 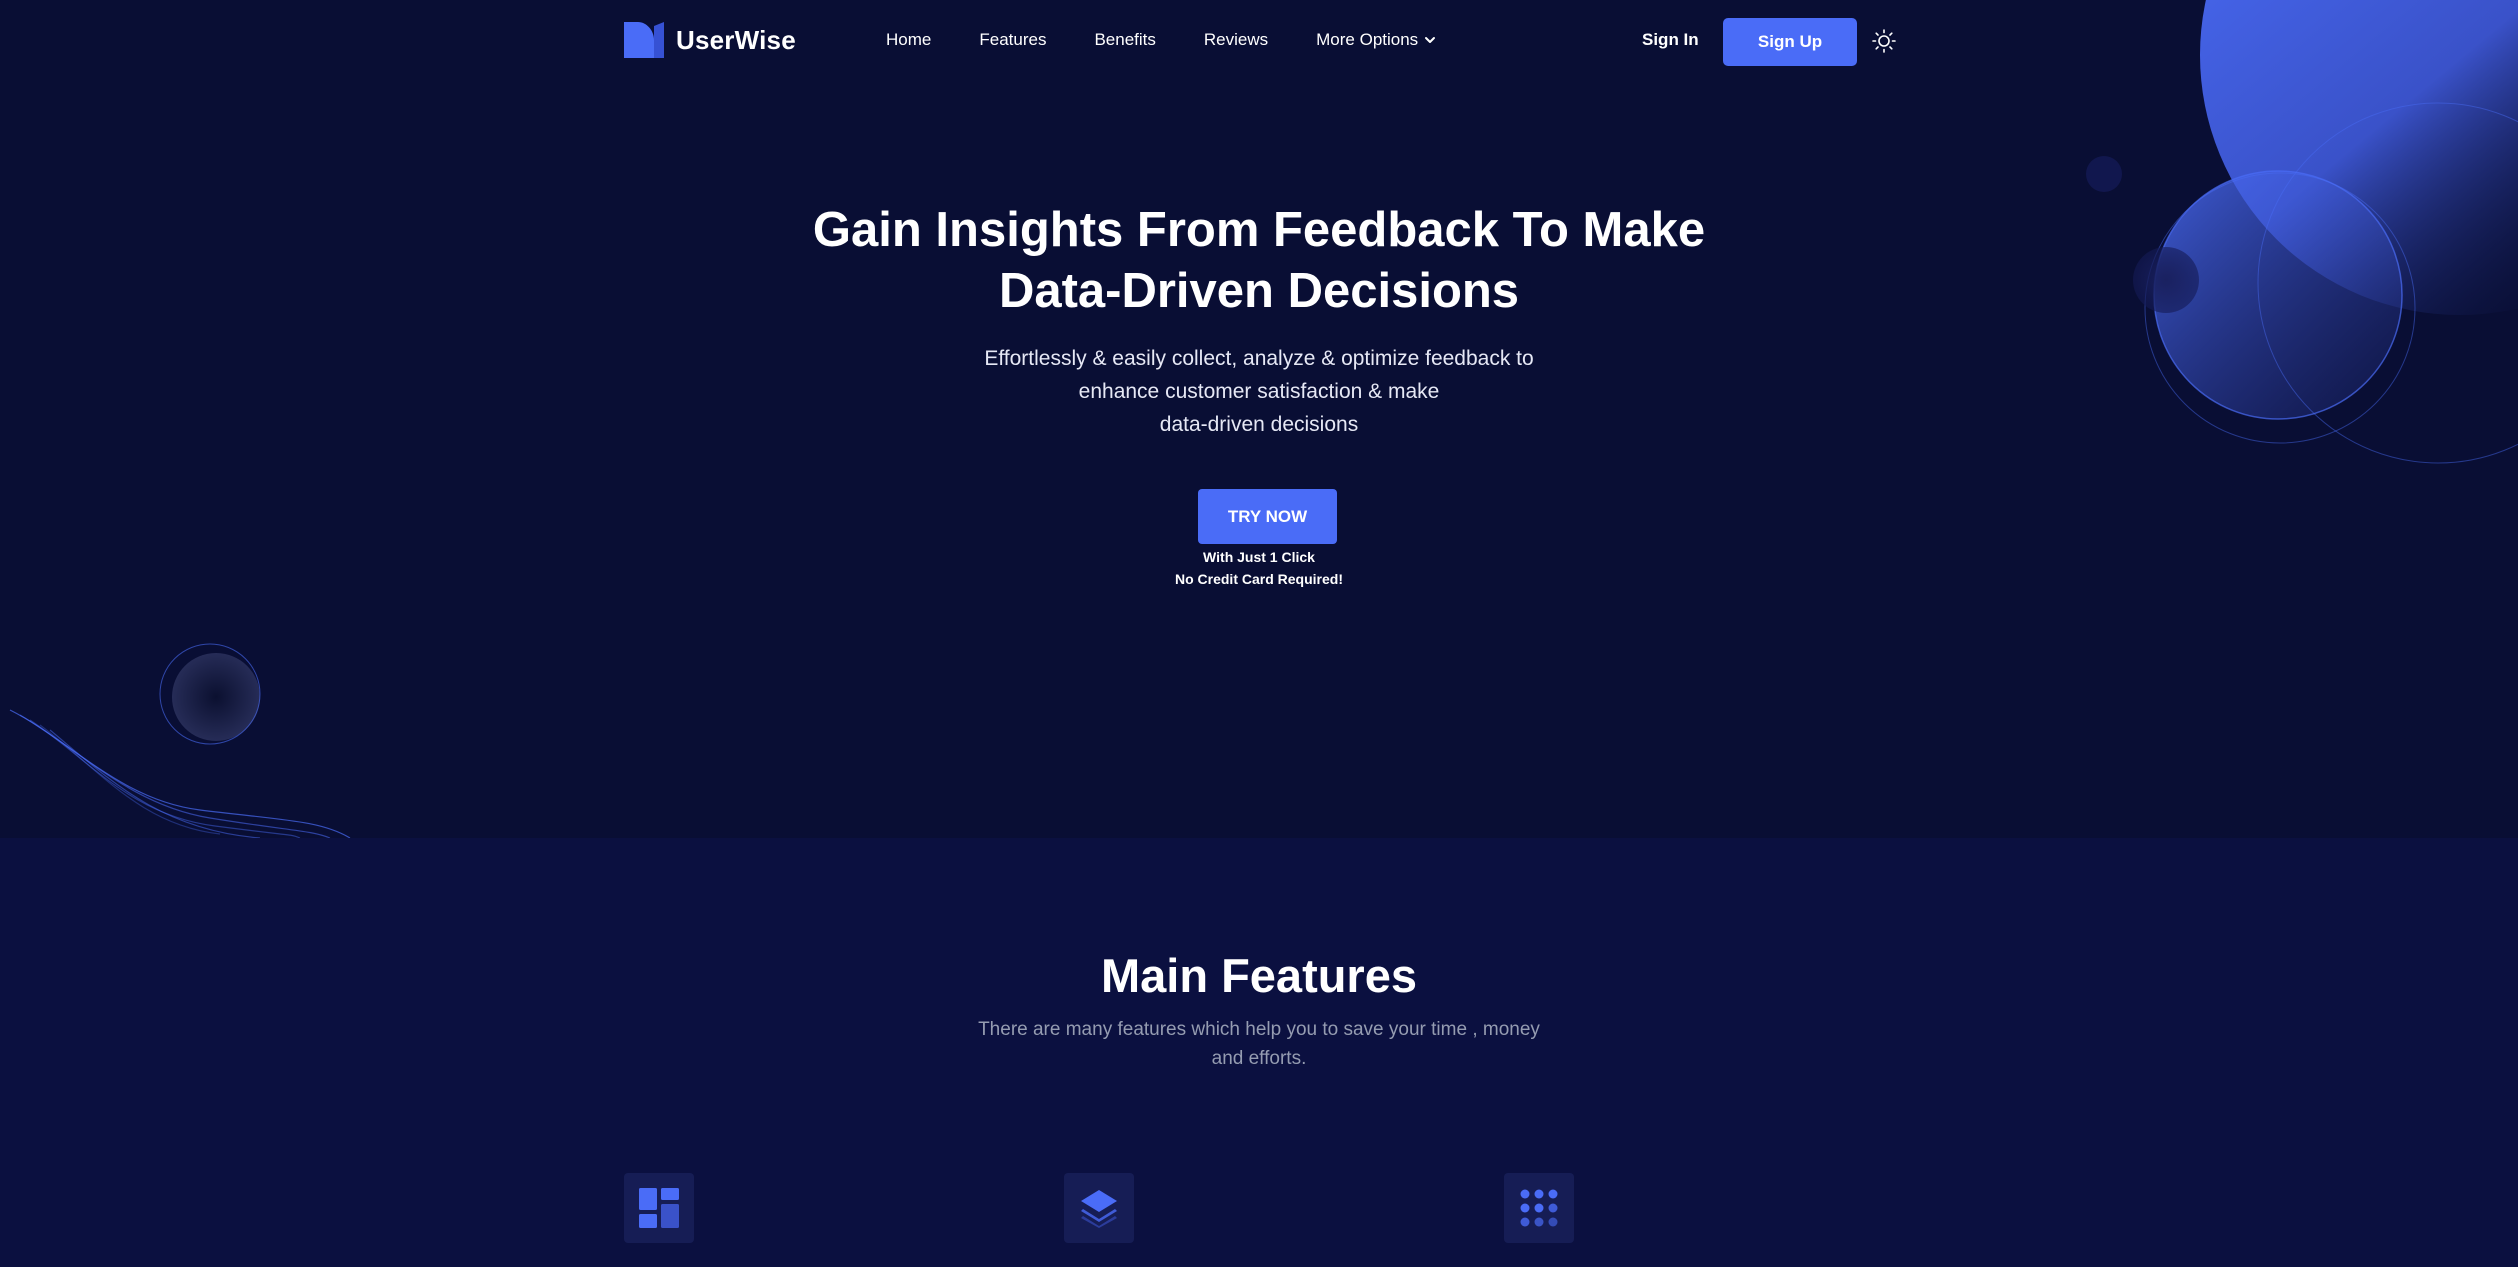 I want to click on nav-item-reviews: Reviews, so click(x=1236, y=40).